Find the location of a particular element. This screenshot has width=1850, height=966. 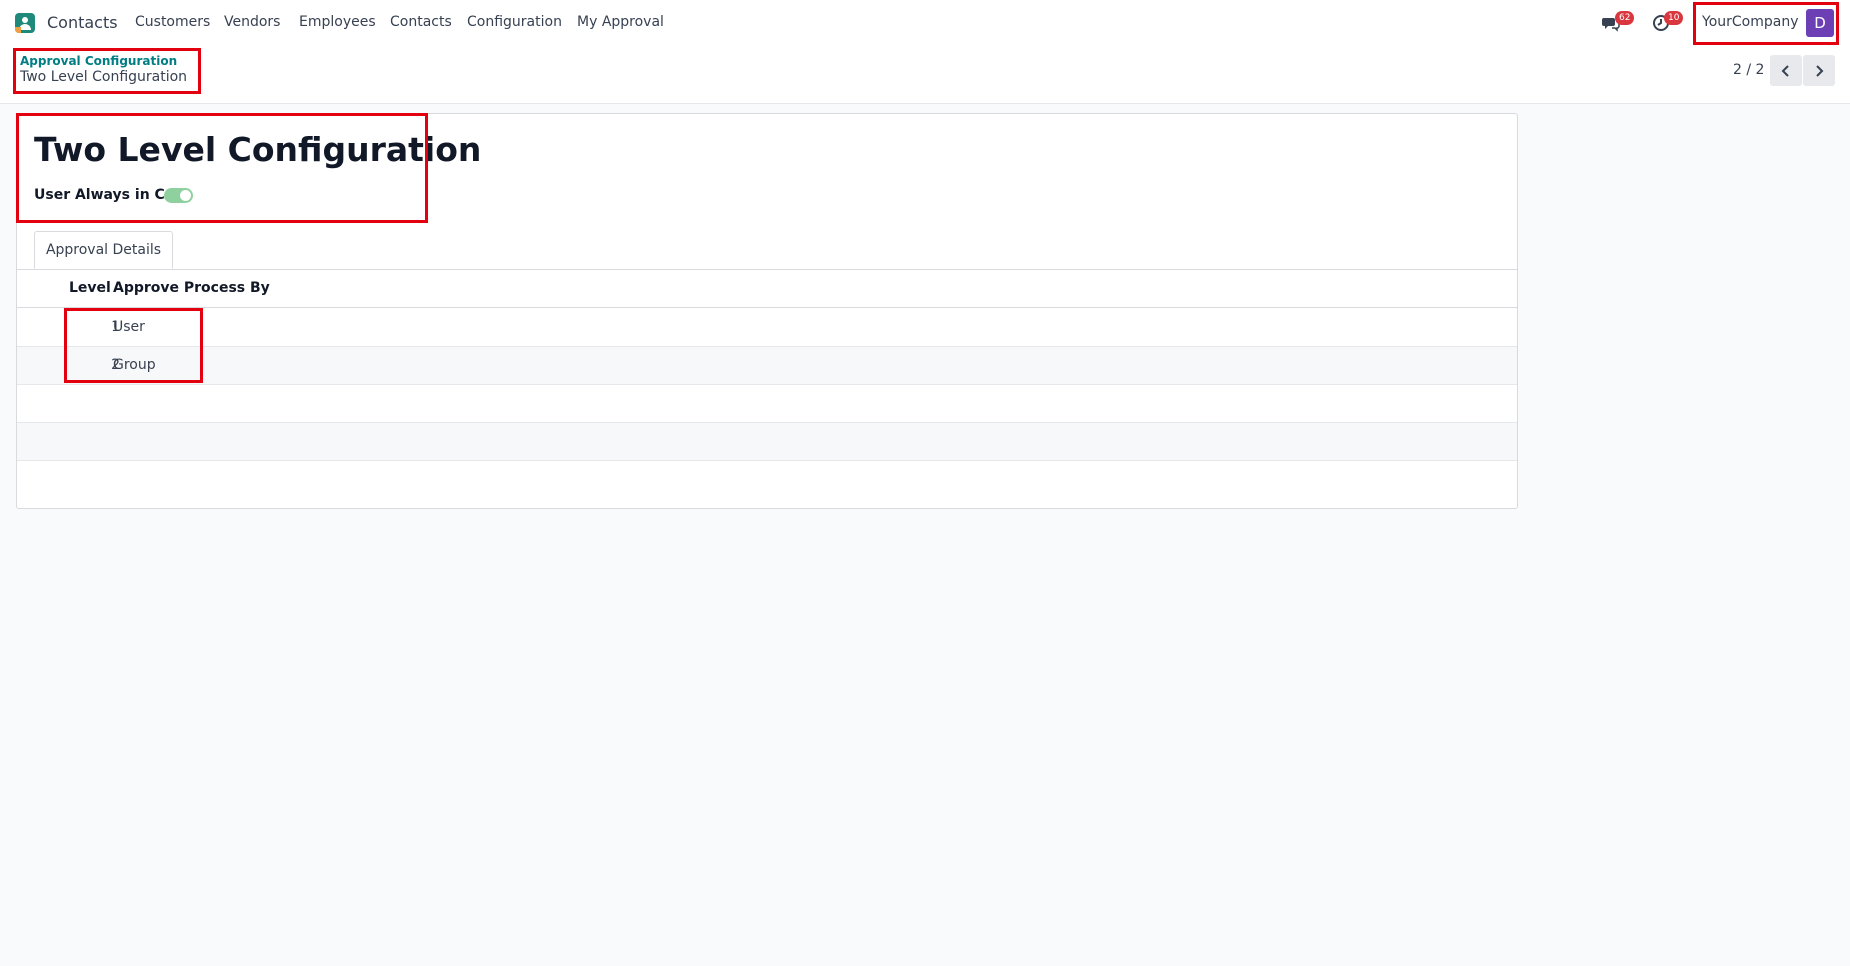

menu-my-approval: My Approval is located at coordinates (620, 22).